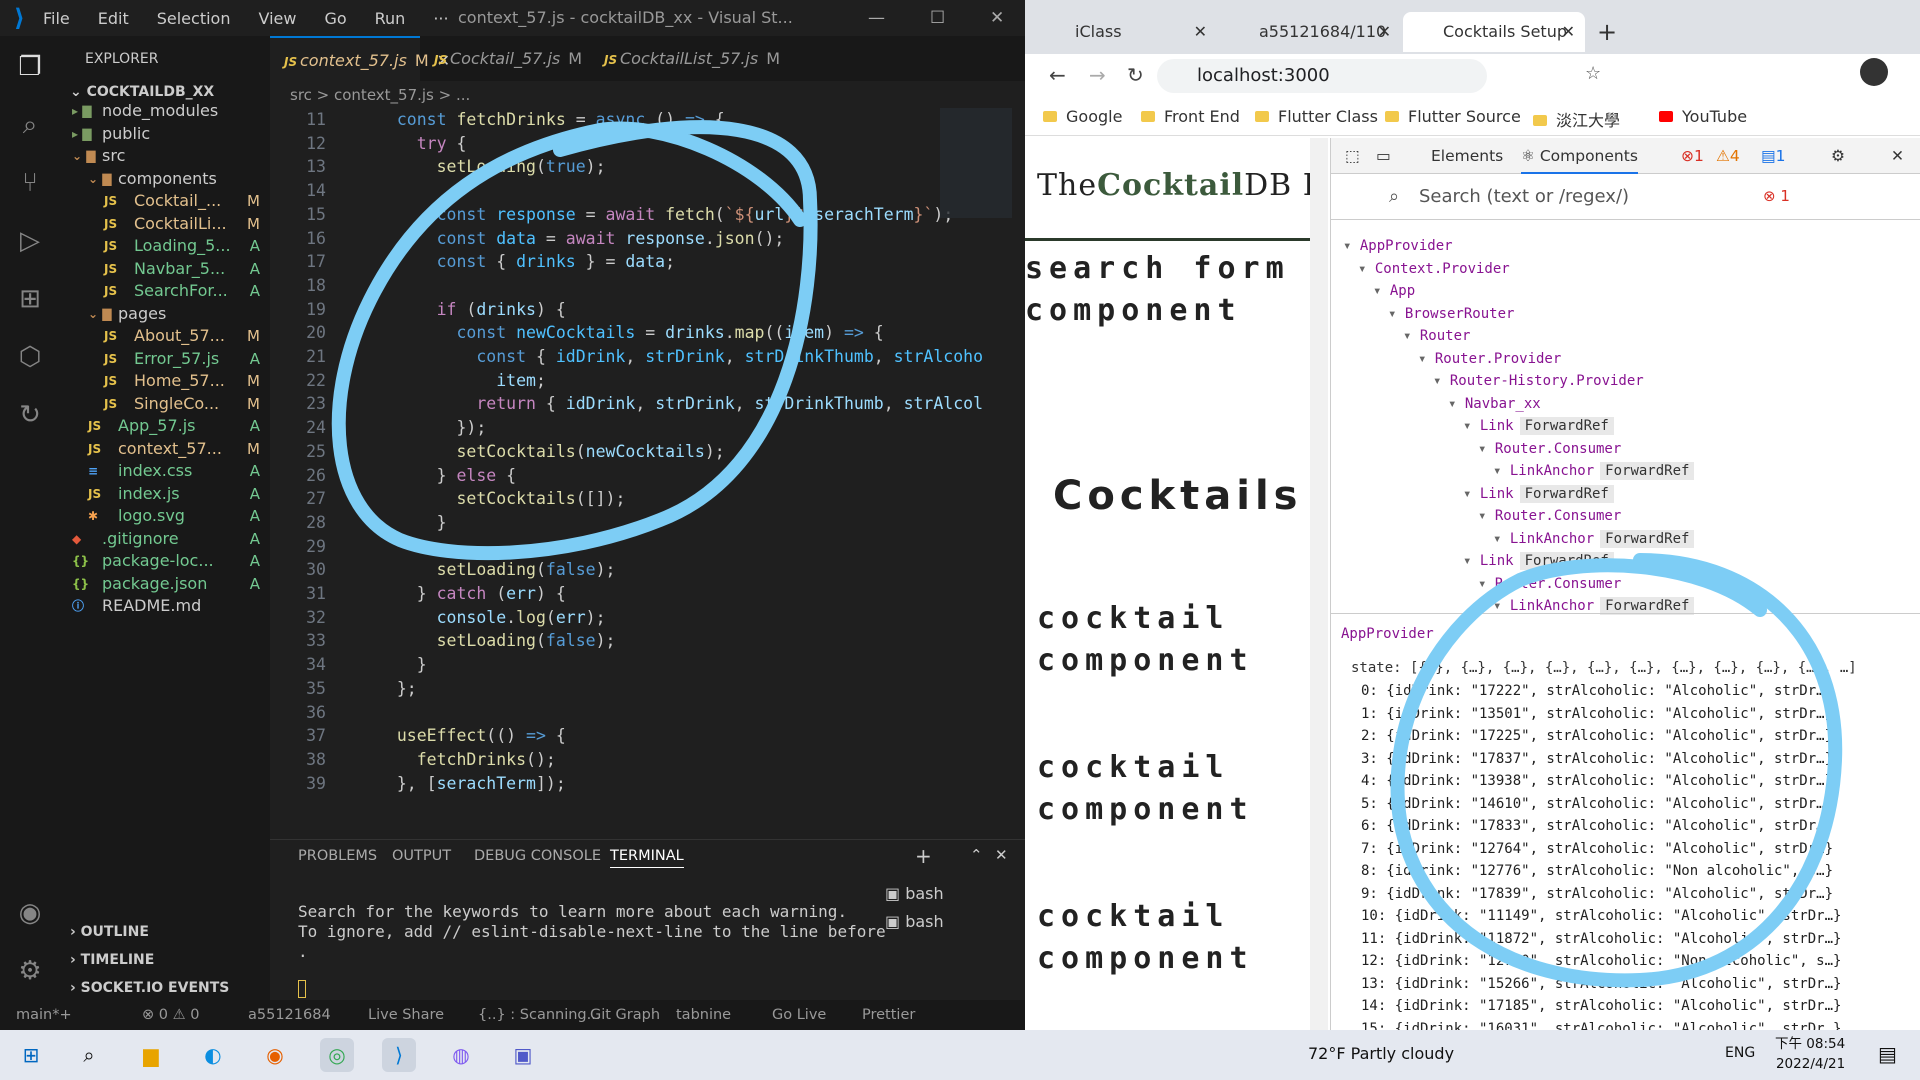 The width and height of the screenshot is (1920, 1080). I want to click on status-item: ⊗ 0 ⚠ 0, so click(170, 1015).